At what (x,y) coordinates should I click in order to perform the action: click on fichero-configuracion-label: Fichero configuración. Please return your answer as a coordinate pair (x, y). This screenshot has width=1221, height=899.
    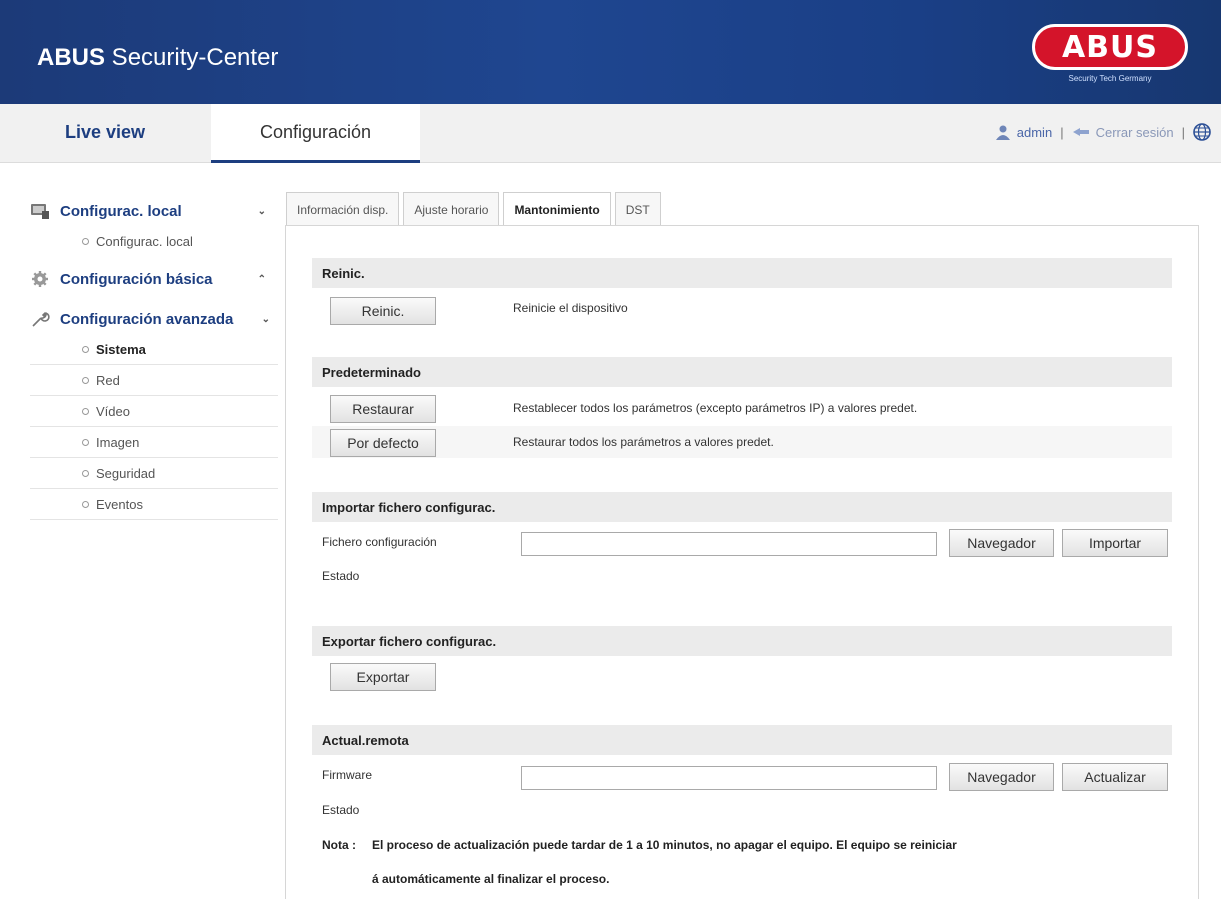
    Looking at the image, I should click on (379, 542).